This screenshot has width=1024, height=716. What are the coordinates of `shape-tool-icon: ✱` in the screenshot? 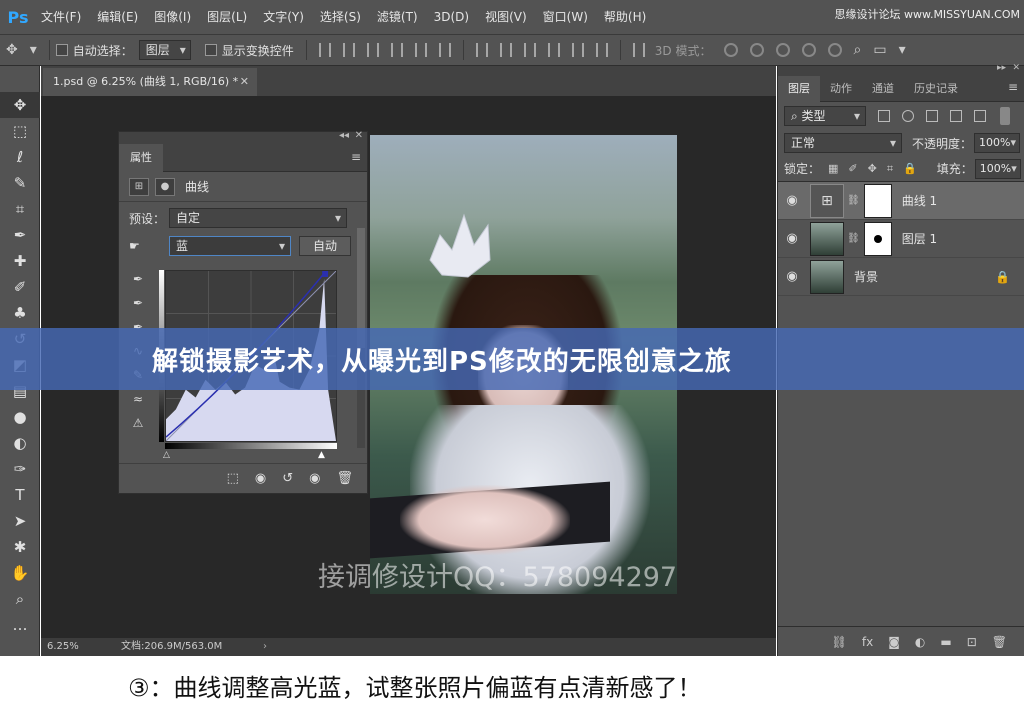 It's located at (20, 547).